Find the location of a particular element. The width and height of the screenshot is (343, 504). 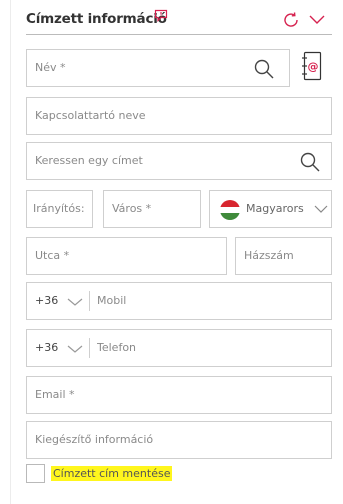

save-address-label: Címzett cím mentése is located at coordinates (112, 473).